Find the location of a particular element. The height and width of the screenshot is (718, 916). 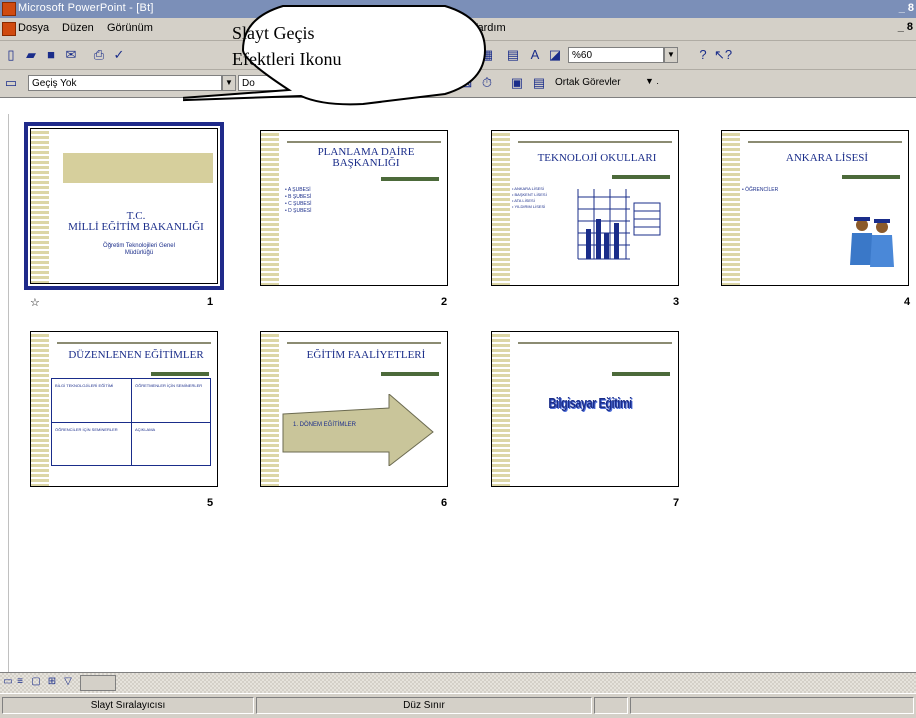

menu-yardim: Yardım is located at coordinates (488, 28).